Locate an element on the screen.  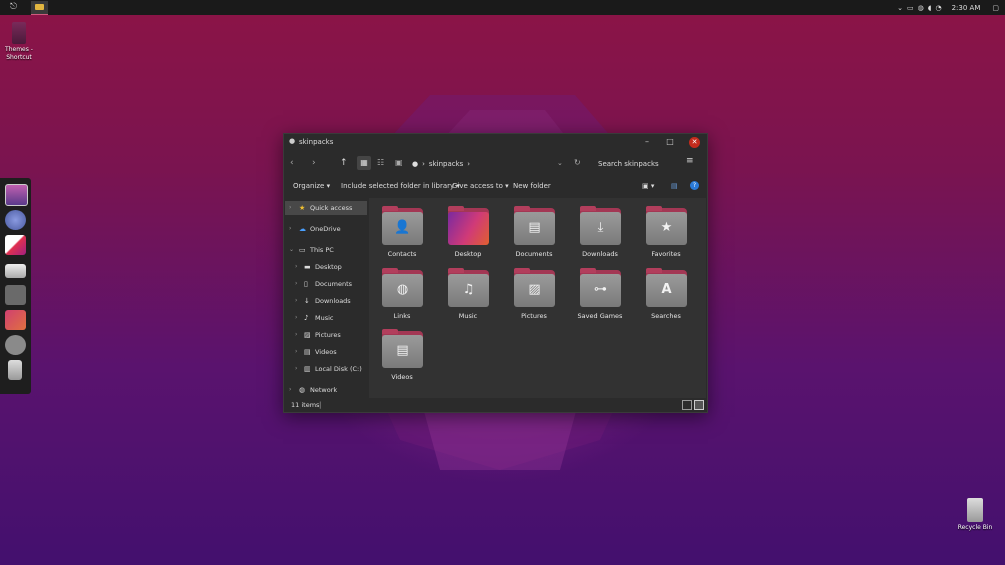
folder-item: ▤ Documents is located at coordinates (534, 233).